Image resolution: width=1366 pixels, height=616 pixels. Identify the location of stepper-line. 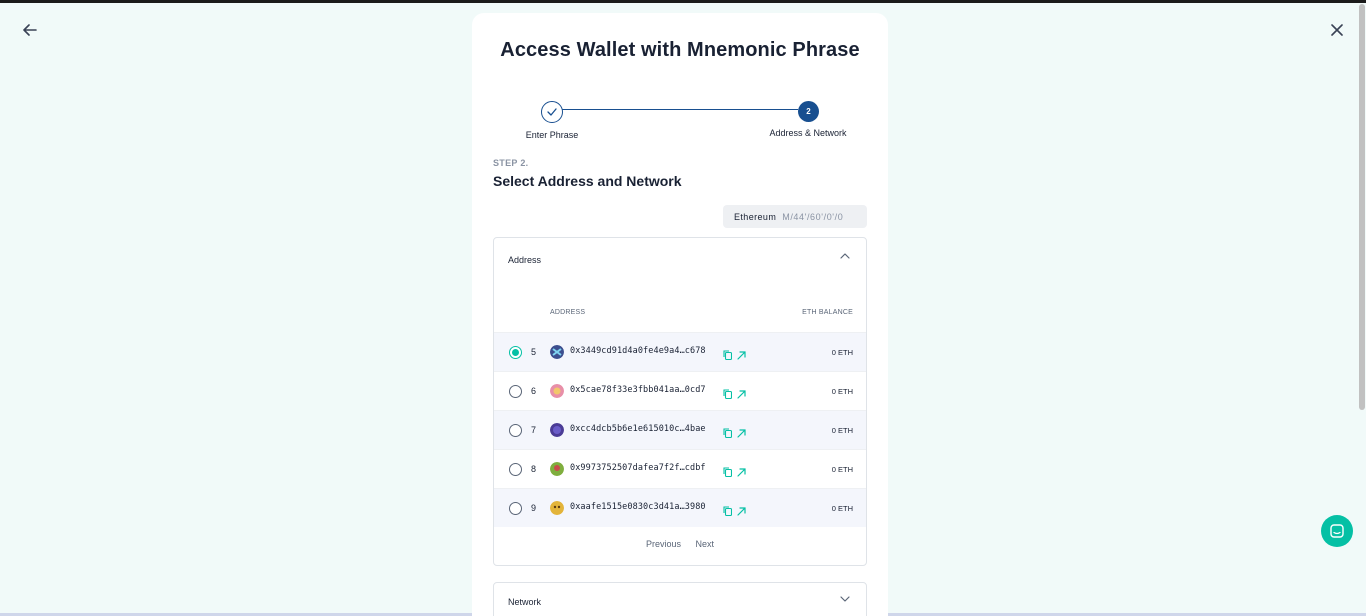
(680, 109).